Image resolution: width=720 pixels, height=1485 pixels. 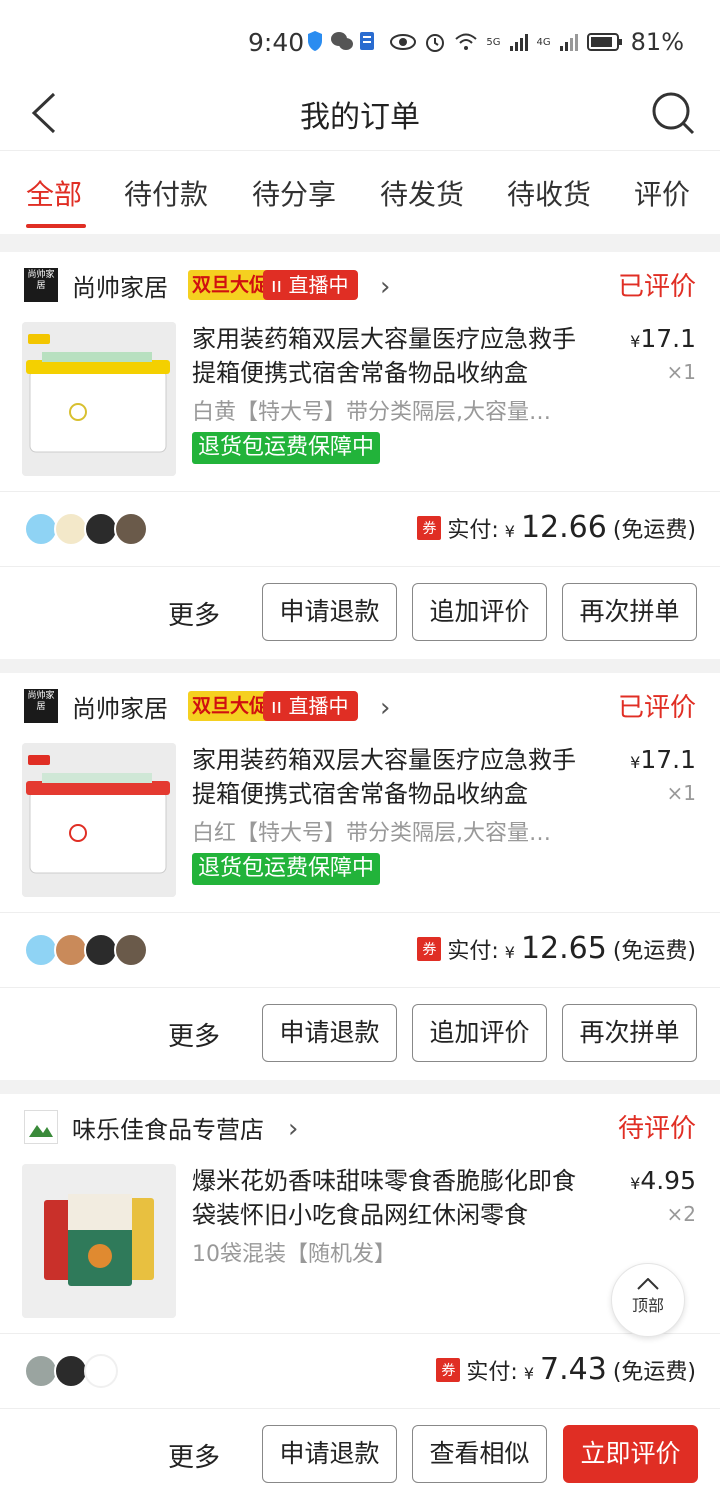 I want to click on status-bar: 9:40 5G 4G 81%, so click(x=360, y=40).